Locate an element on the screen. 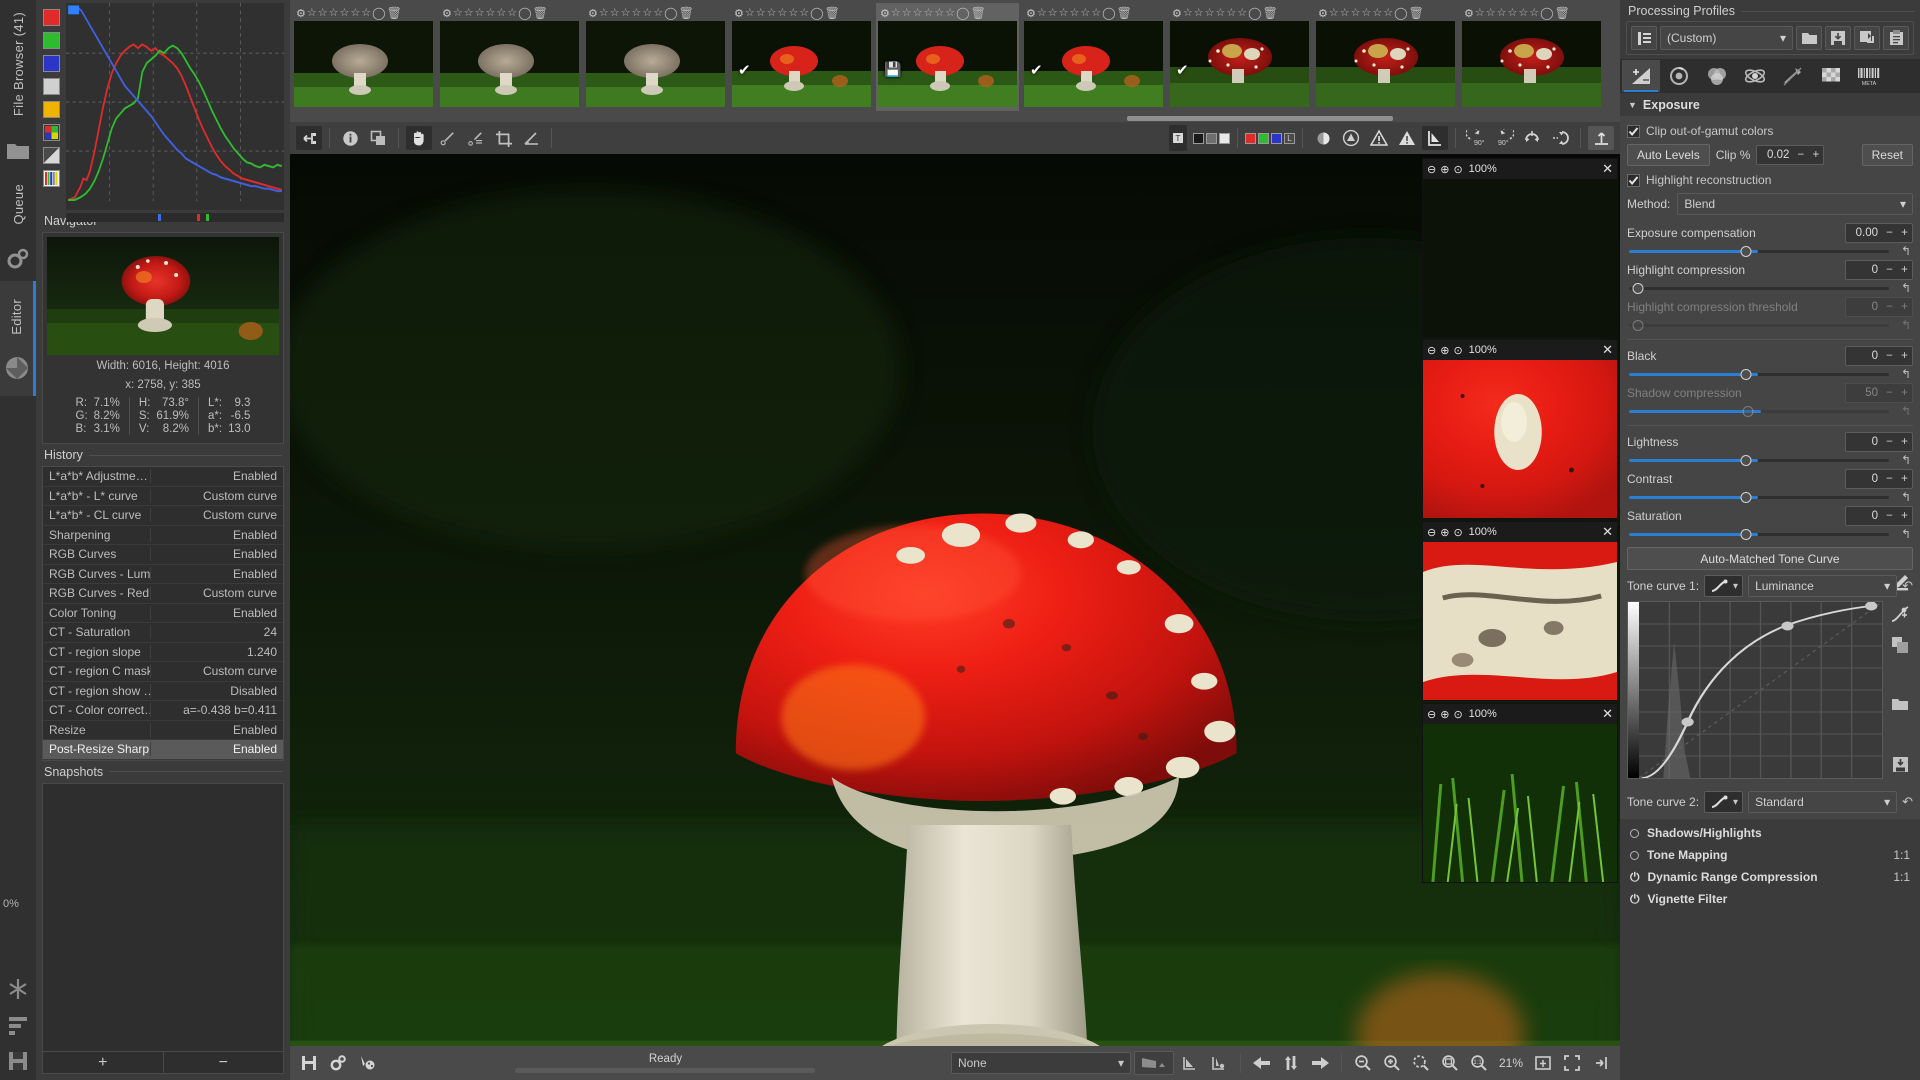  slider-highlight-compression: Highlight compression 0− + ↰ is located at coordinates (1770, 277).